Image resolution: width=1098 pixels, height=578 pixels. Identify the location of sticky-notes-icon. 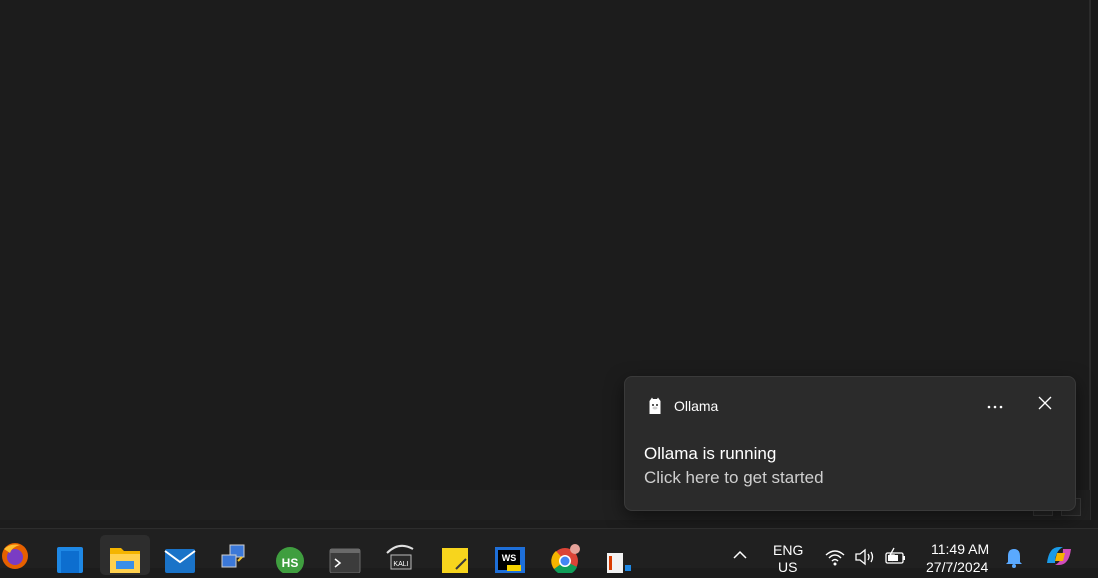
(455, 556).